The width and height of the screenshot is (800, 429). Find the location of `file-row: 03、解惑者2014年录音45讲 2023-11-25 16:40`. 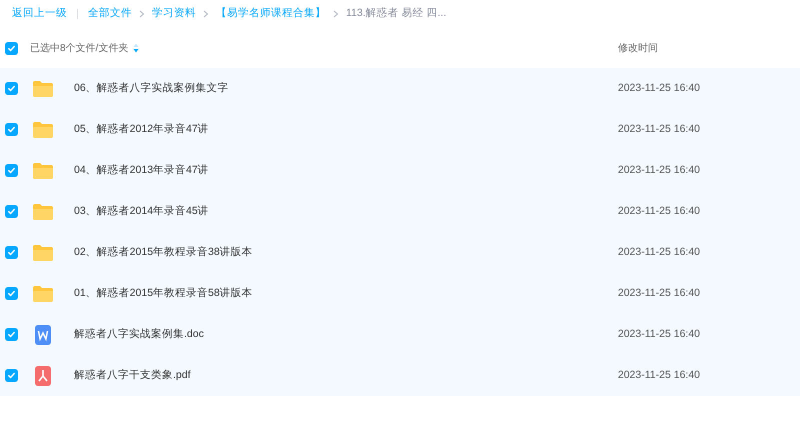

file-row: 03、解惑者2014年录音45讲 2023-11-25 16:40 is located at coordinates (400, 211).